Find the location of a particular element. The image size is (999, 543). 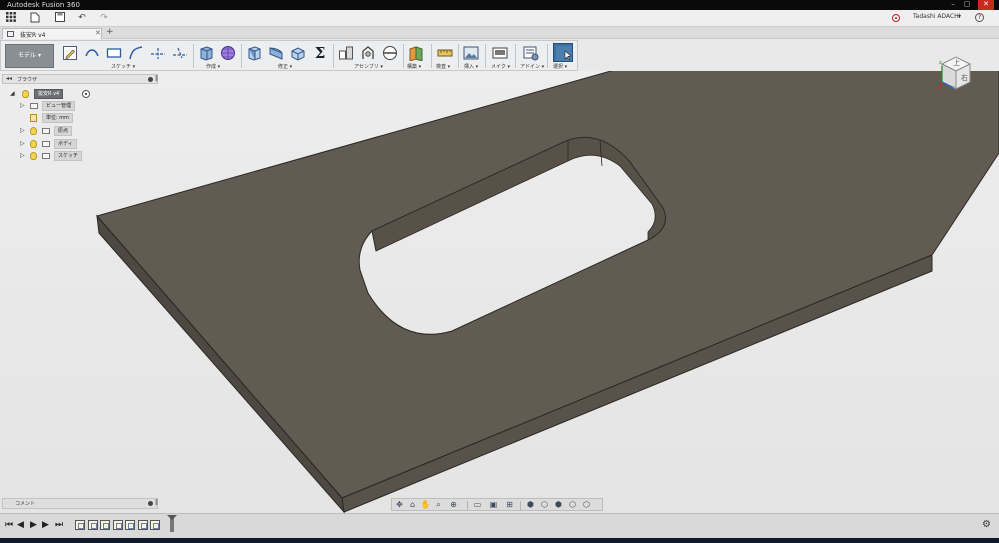

extrude-icon is located at coordinates (206, 53).